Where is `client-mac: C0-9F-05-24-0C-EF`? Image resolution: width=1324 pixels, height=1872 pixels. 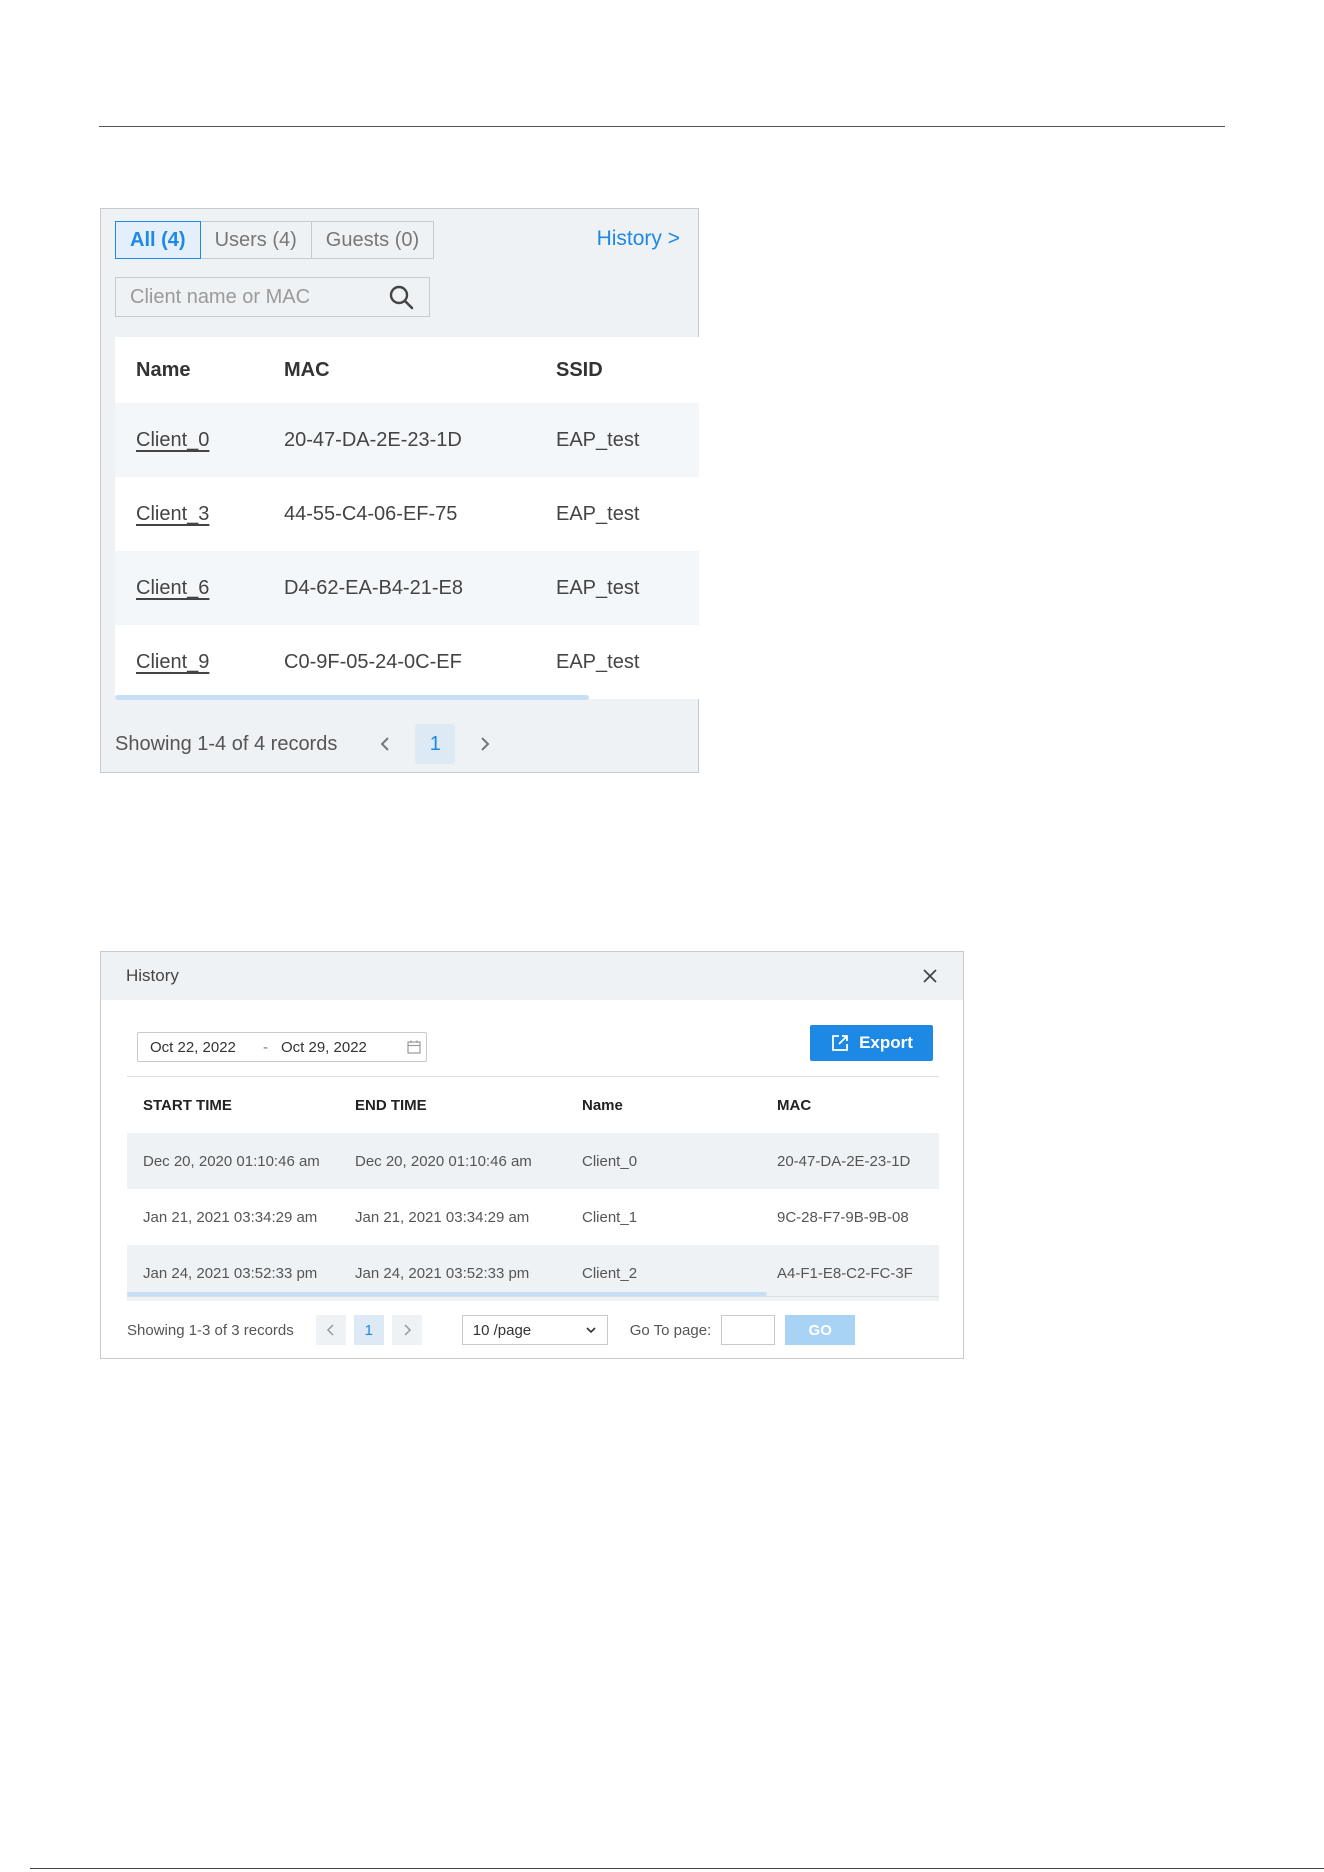 client-mac: C0-9F-05-24-0C-EF is located at coordinates (373, 661).